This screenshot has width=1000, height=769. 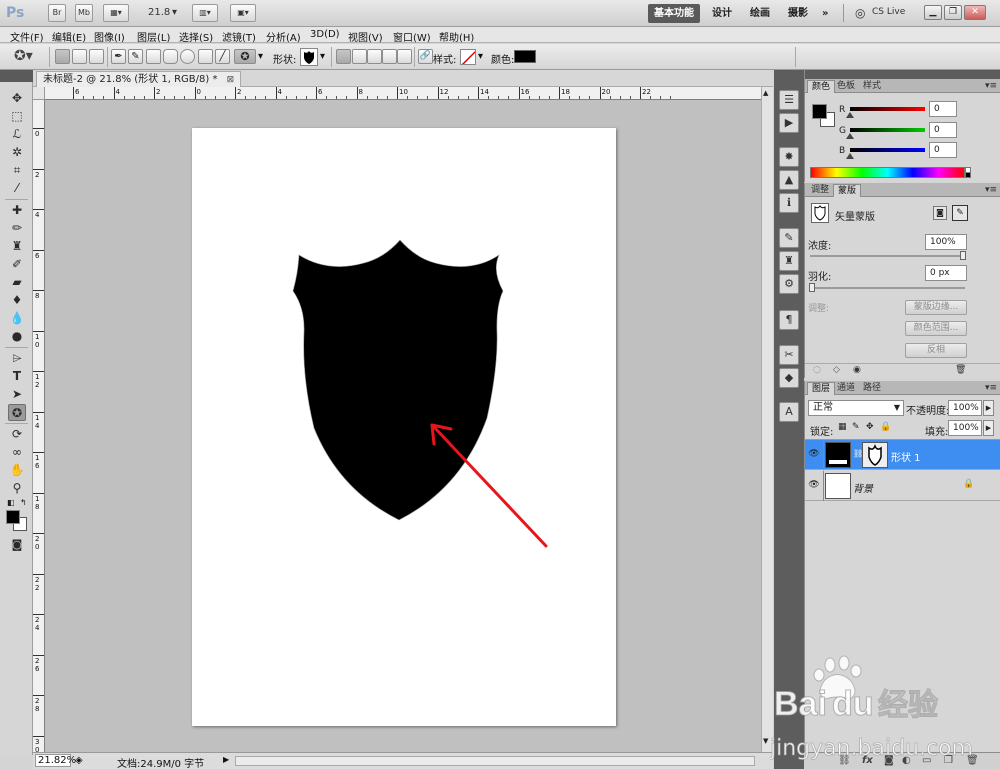 What do you see at coordinates (870, 427) in the screenshot?
I see `lock-position-icon: ✥` at bounding box center [870, 427].